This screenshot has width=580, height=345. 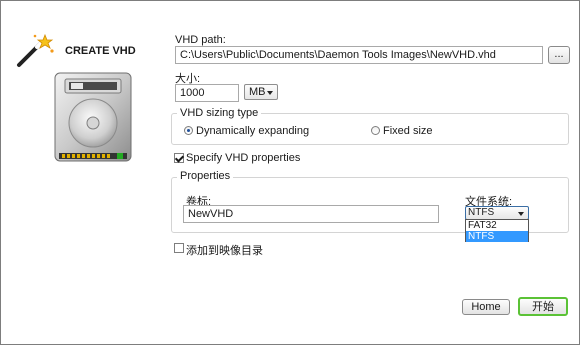 I want to click on size-unit-select: MB, so click(x=261, y=92).